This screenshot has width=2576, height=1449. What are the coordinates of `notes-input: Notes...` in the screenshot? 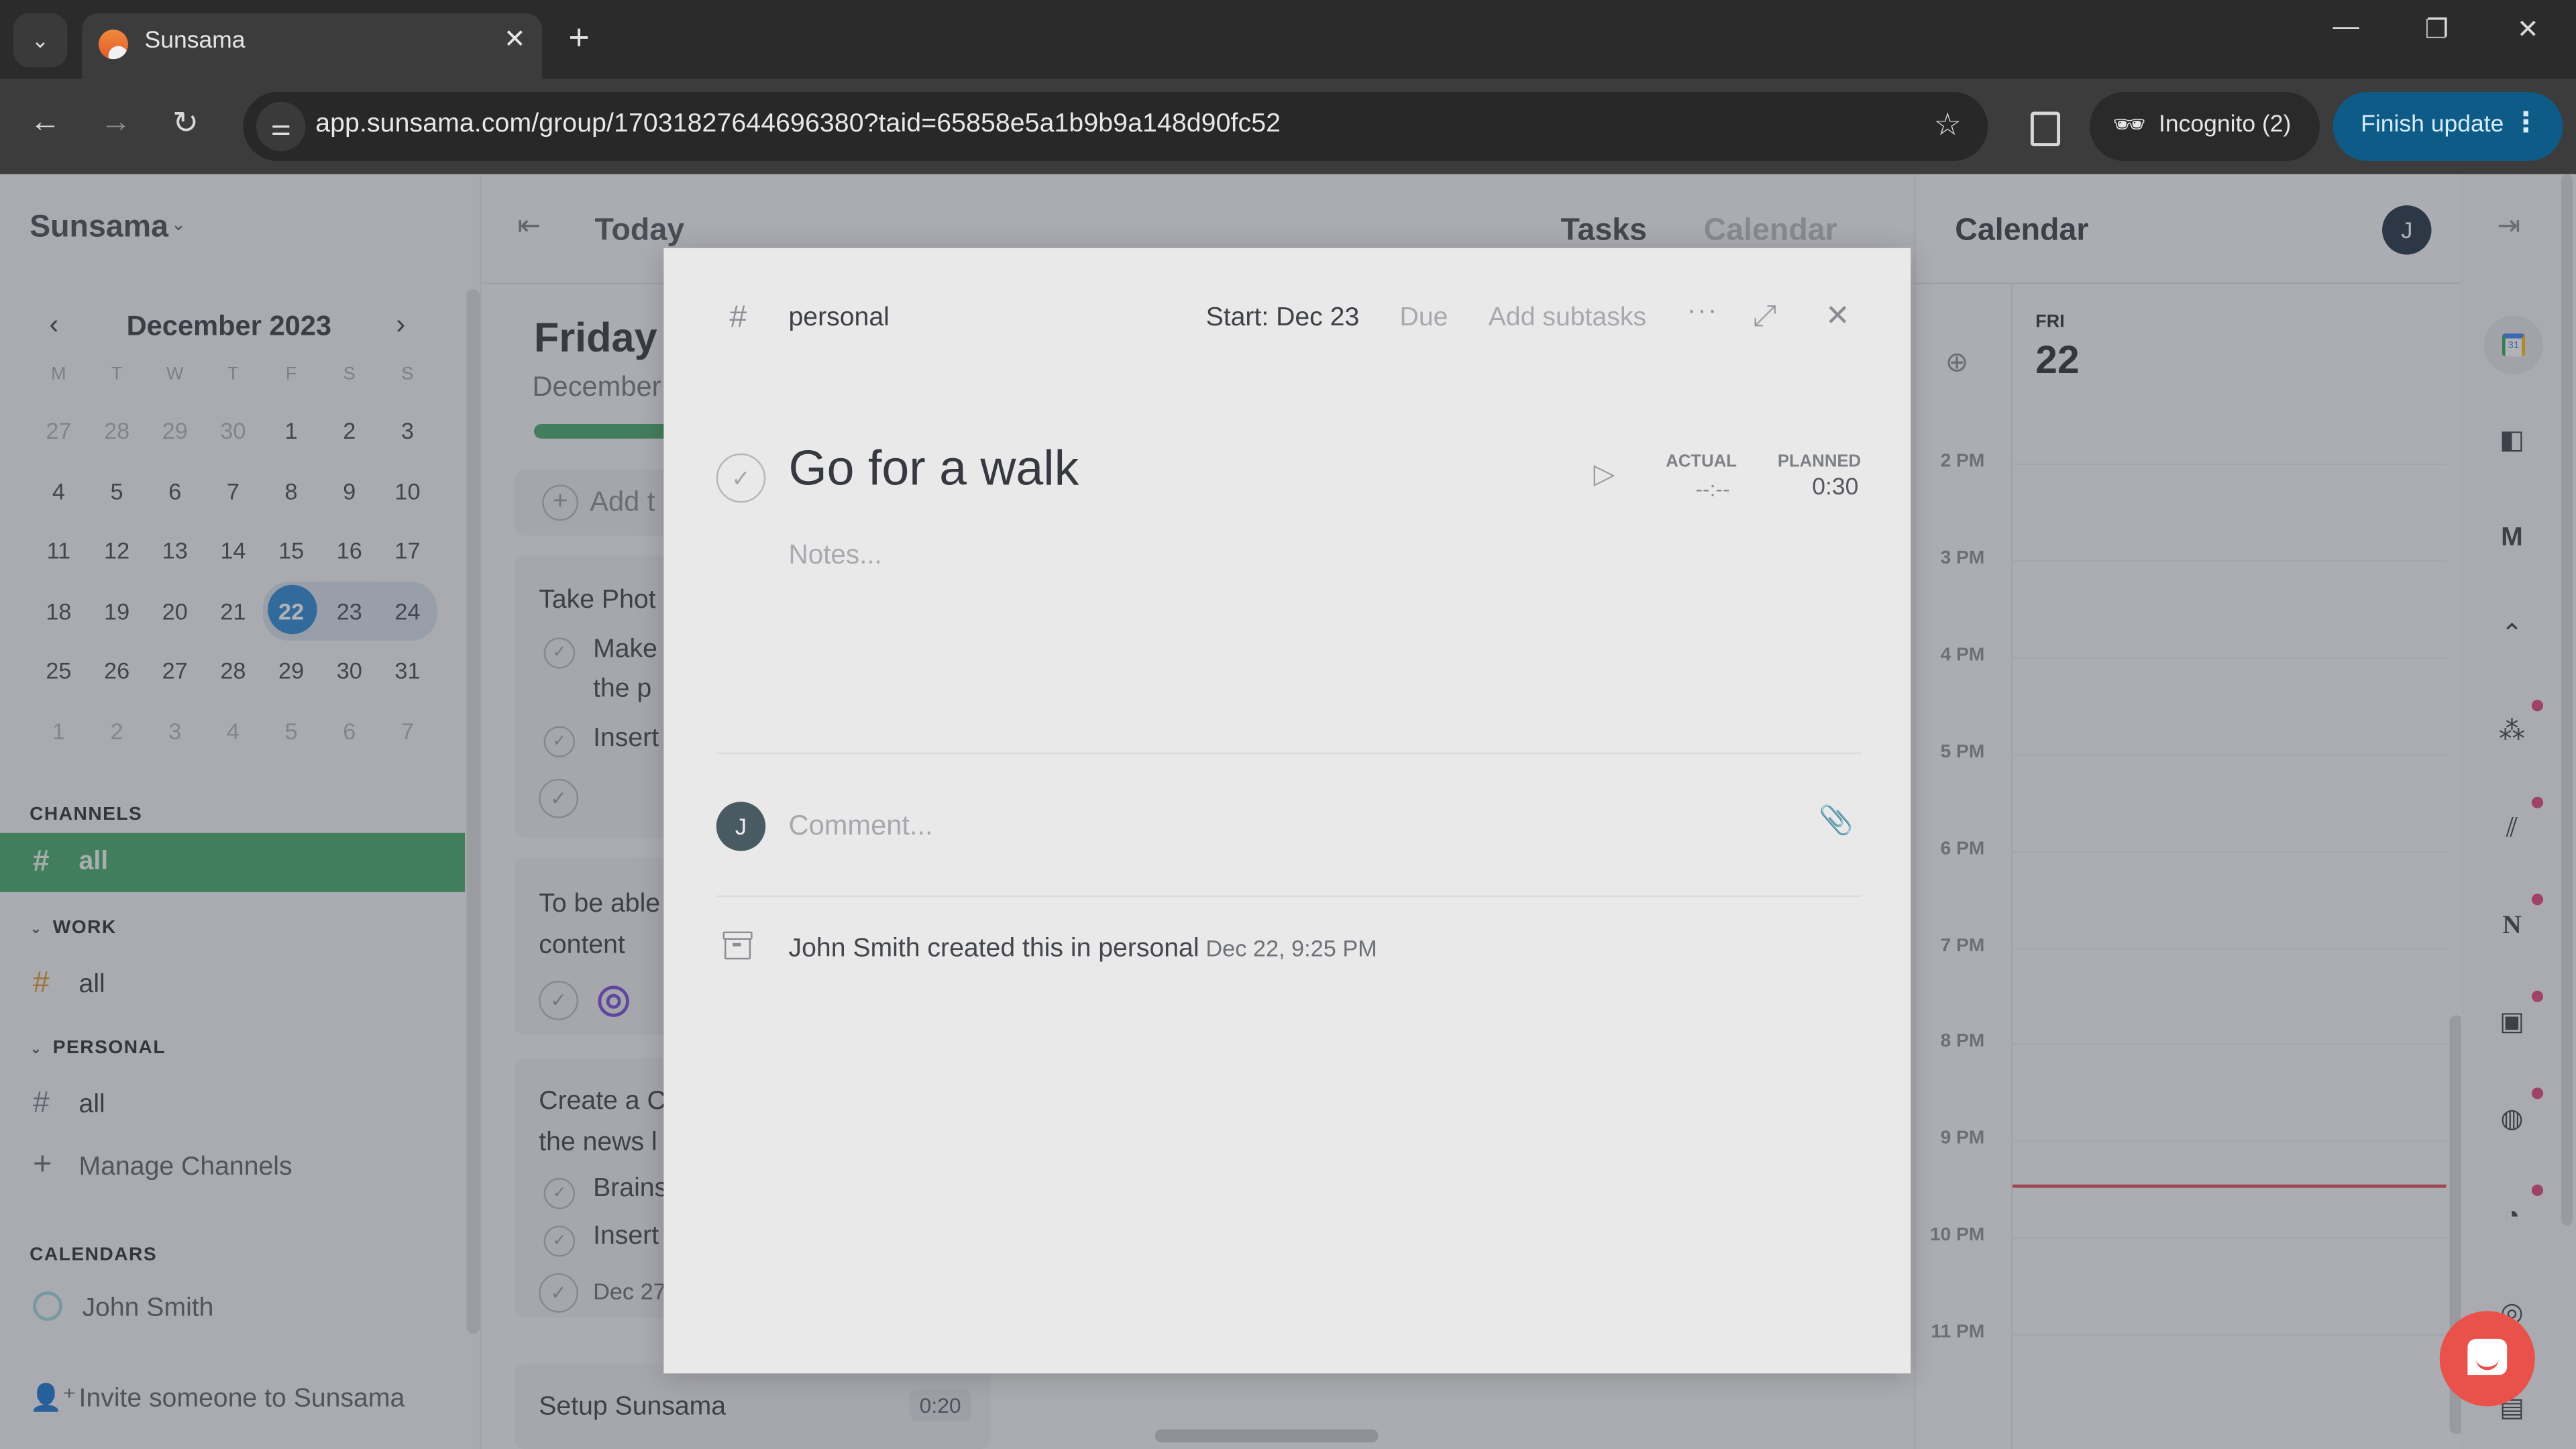 It's located at (835, 556).